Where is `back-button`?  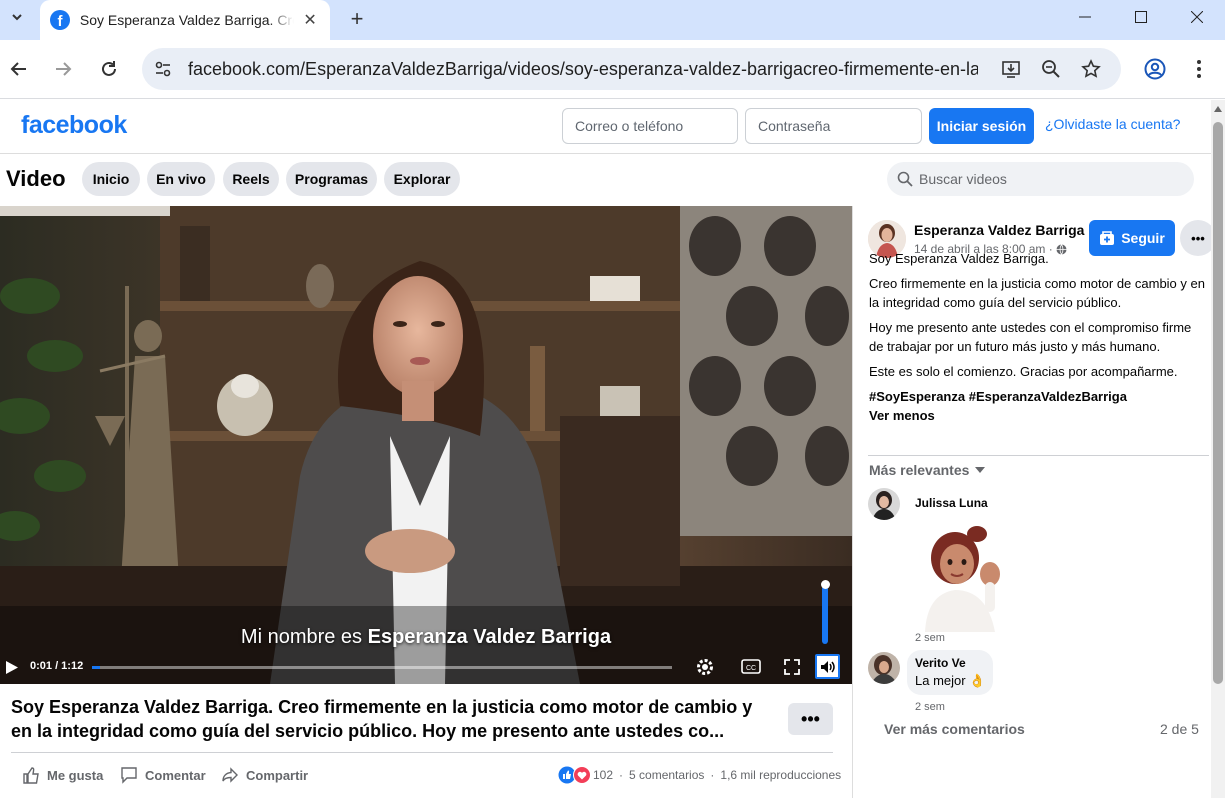
back-button is located at coordinates (19, 69).